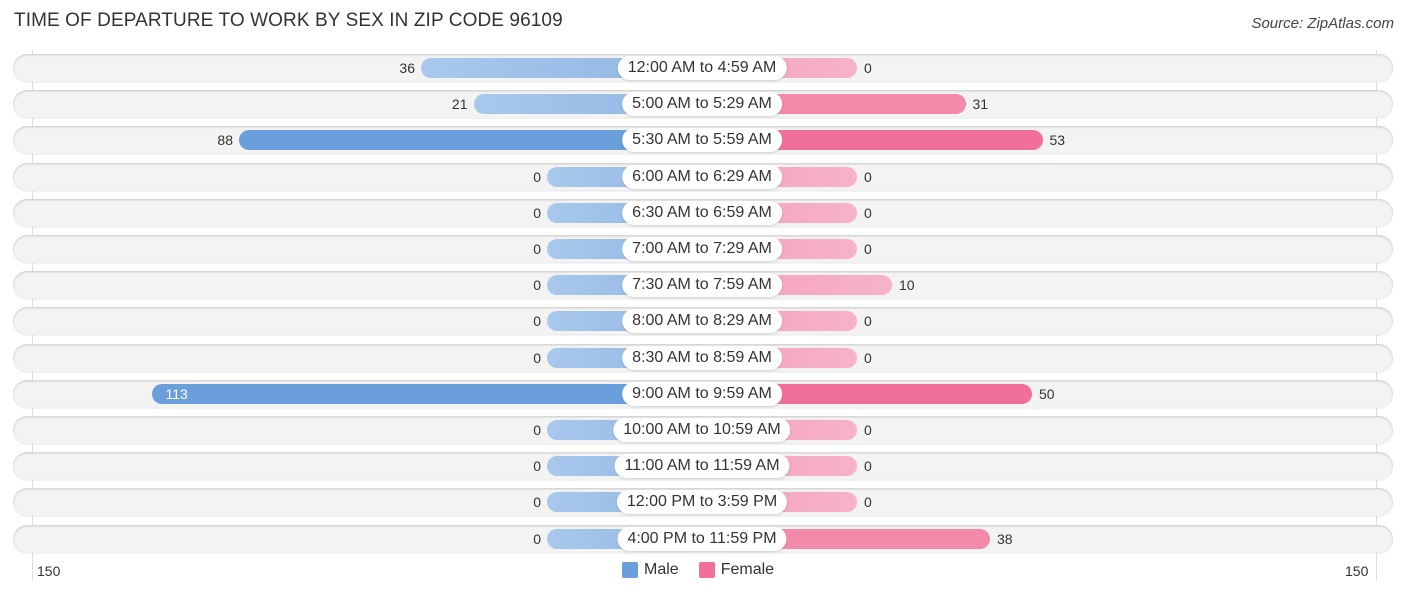 The image size is (1406, 595). Describe the element at coordinates (1322, 23) in the screenshot. I see `source-label: Source: ZipAtlas.com` at that location.